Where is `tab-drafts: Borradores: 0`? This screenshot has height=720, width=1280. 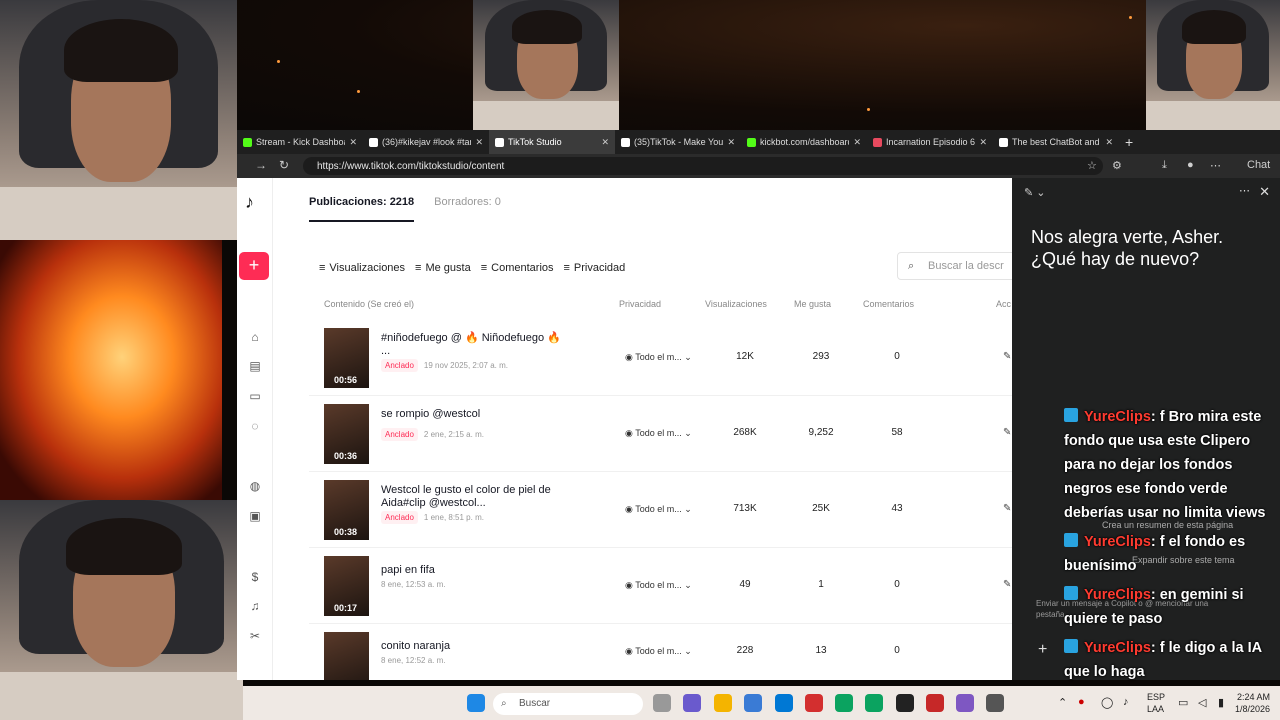
tab-drafts: Borradores: 0 is located at coordinates (467, 209).